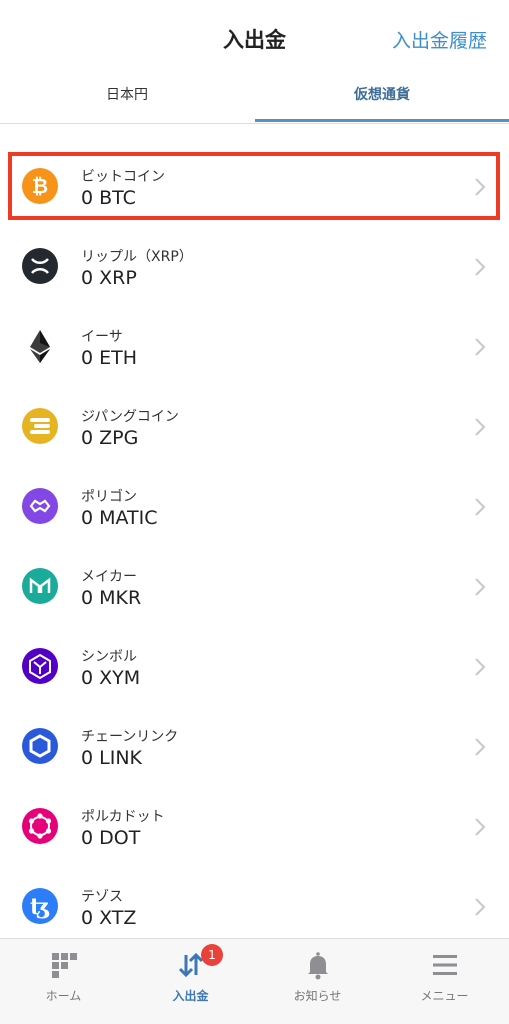  Describe the element at coordinates (40, 826) in the screenshot. I see `polkadot-icon` at that location.